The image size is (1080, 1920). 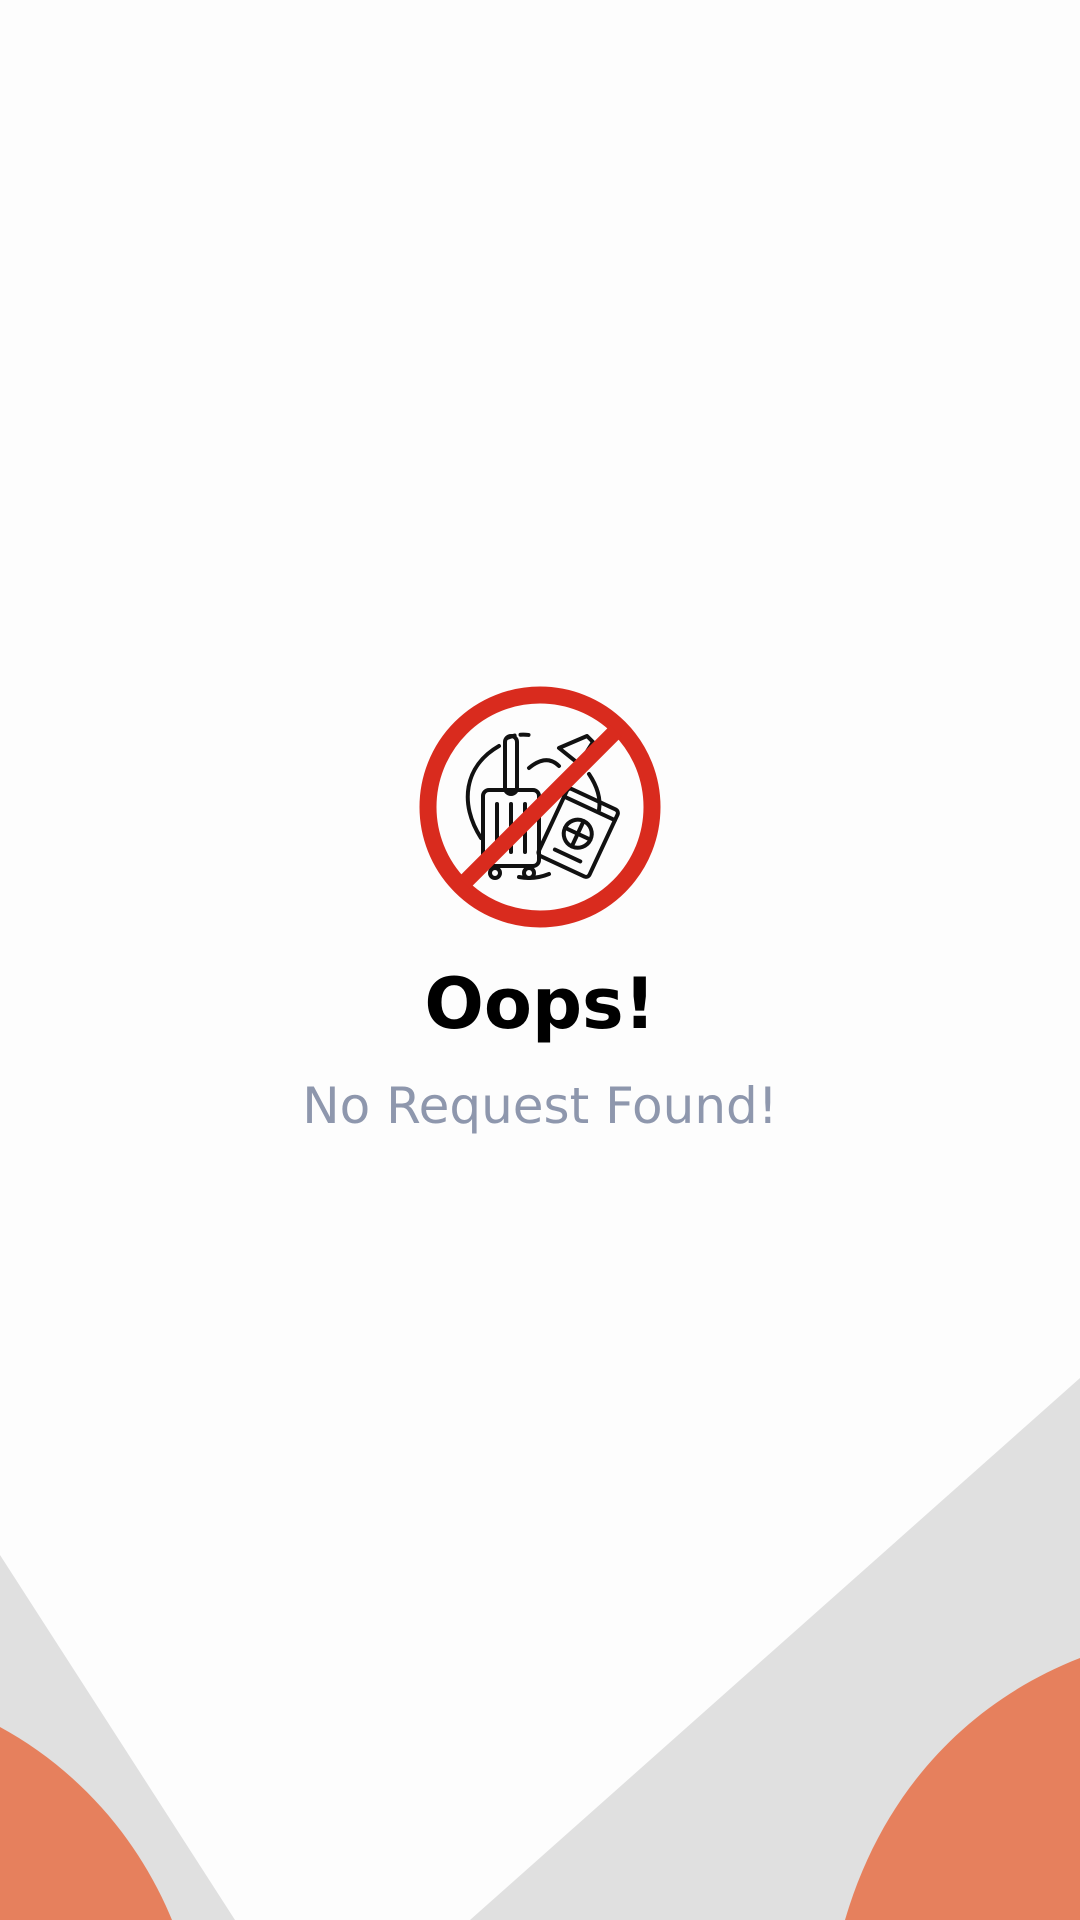 What do you see at coordinates (540, 1106) in the screenshot?
I see `empty-message: No Request Found!` at bounding box center [540, 1106].